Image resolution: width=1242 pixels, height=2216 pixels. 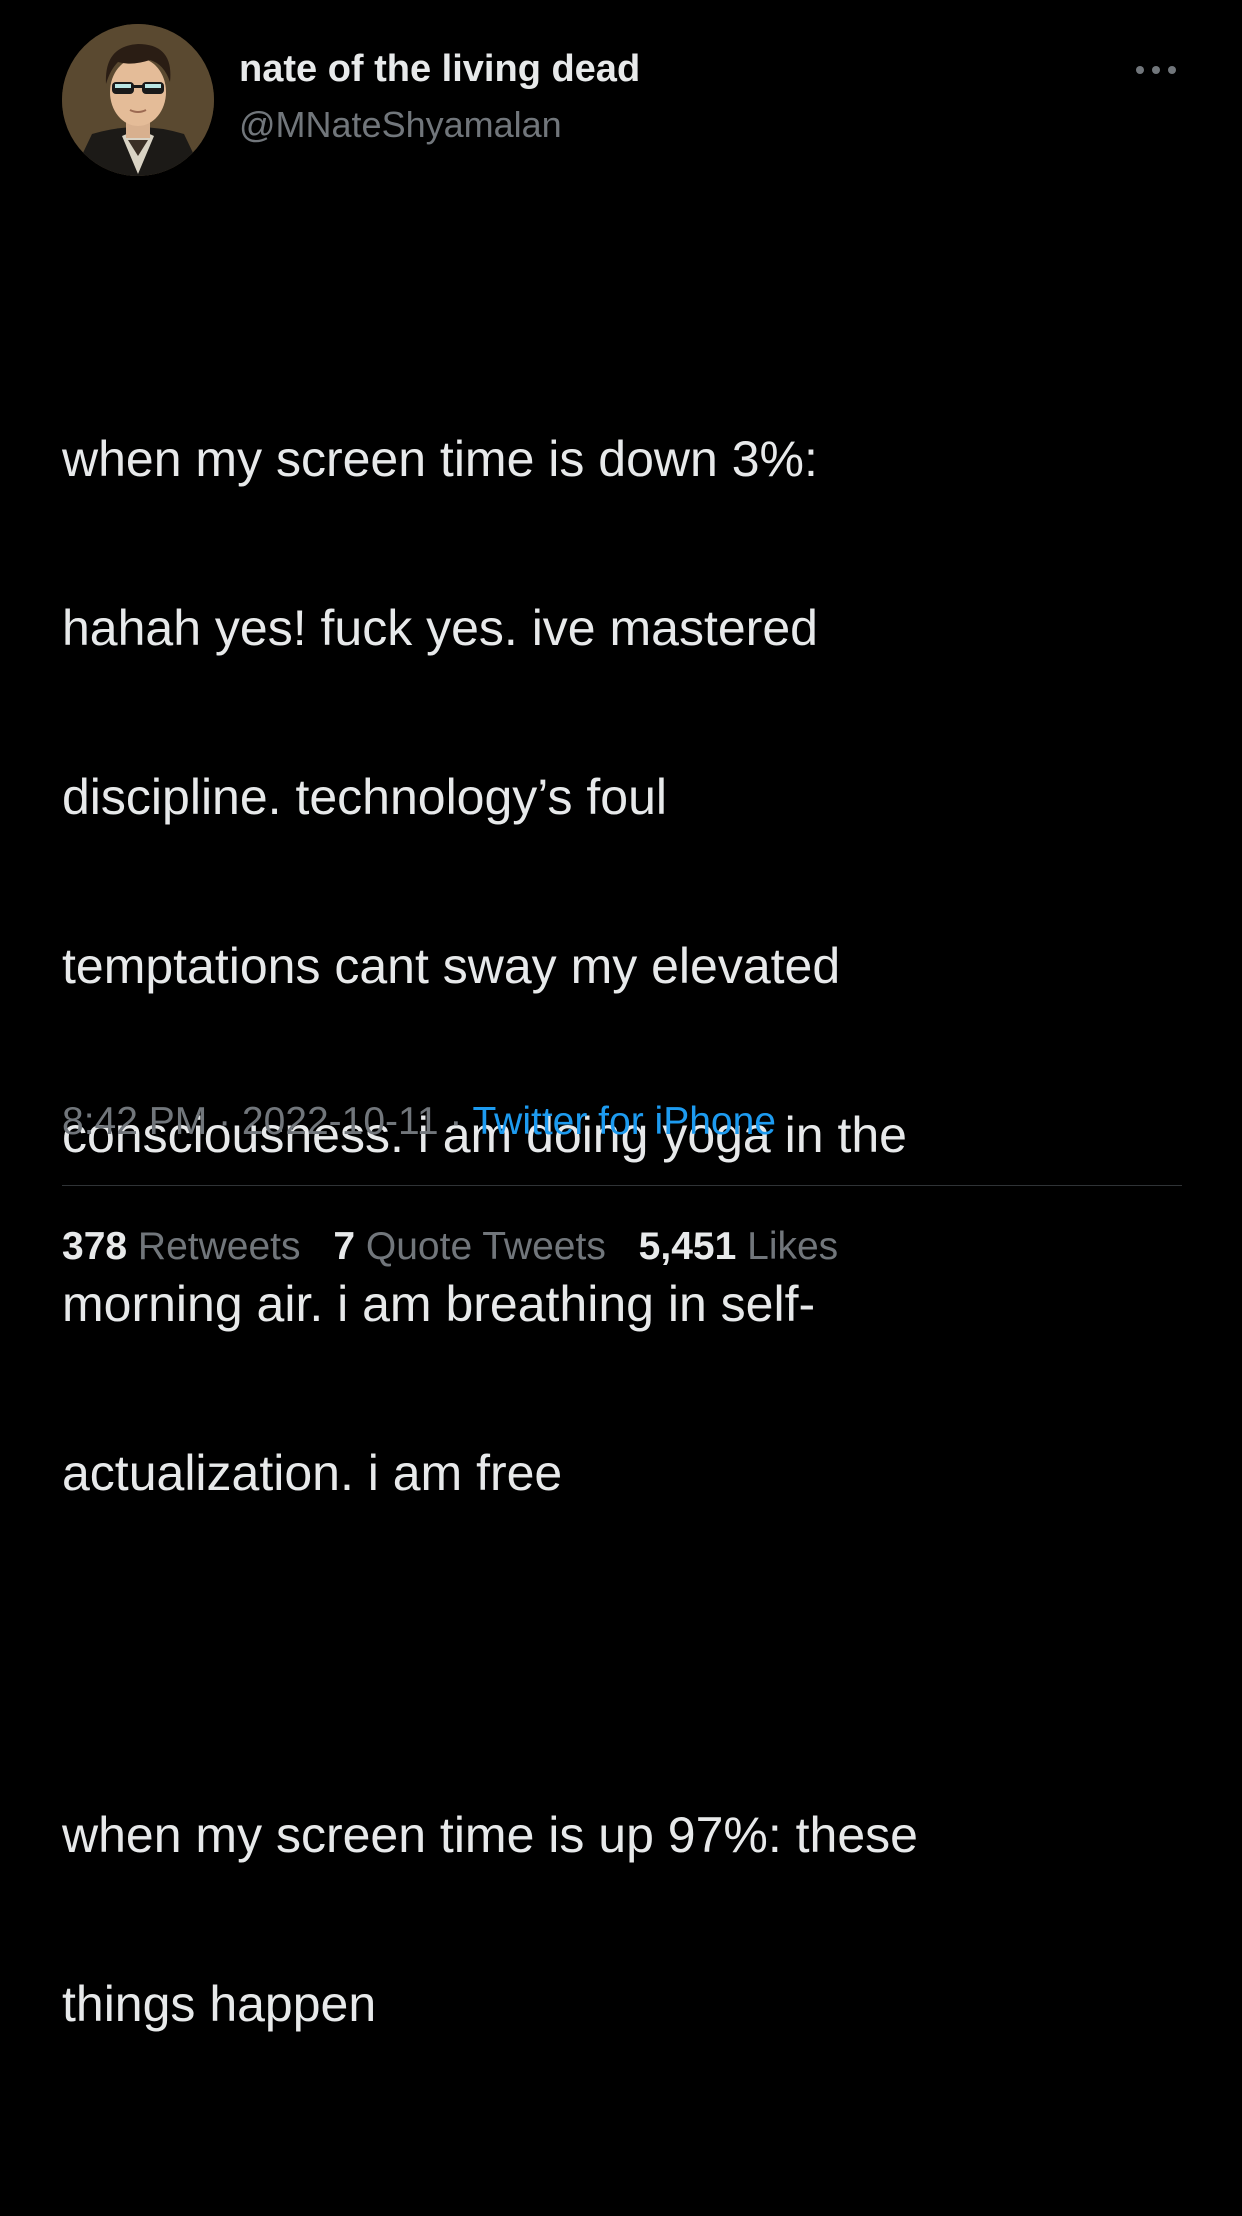 I want to click on tweet-line: temptations cant sway my elevated, so click(x=451, y=966).